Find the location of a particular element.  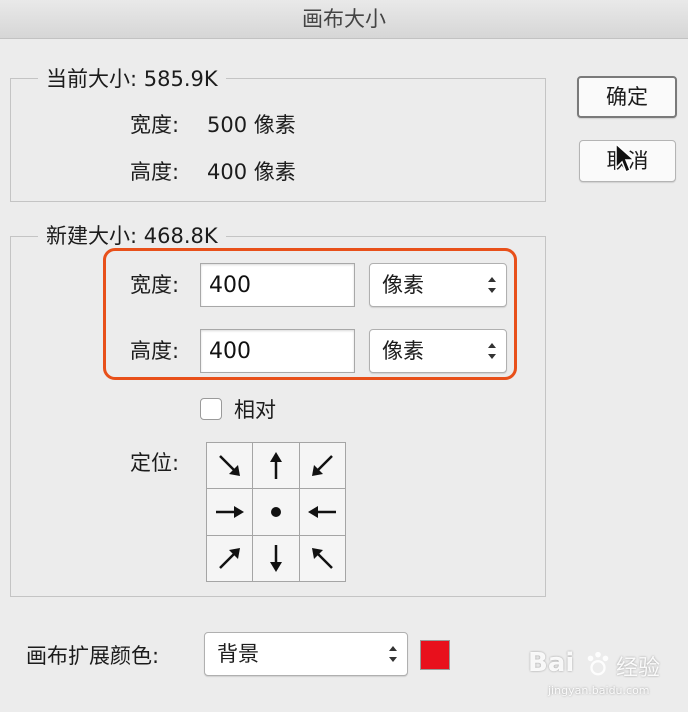

extension-color-swatch is located at coordinates (435, 655).